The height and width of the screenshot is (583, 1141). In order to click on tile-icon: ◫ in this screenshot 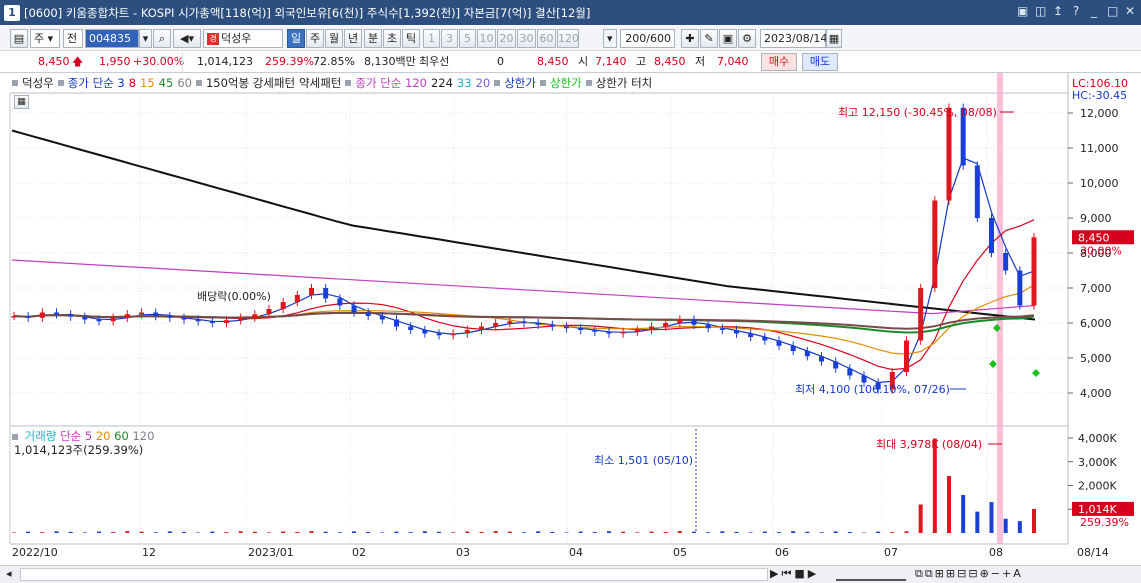, I will do `click(1040, 11)`.